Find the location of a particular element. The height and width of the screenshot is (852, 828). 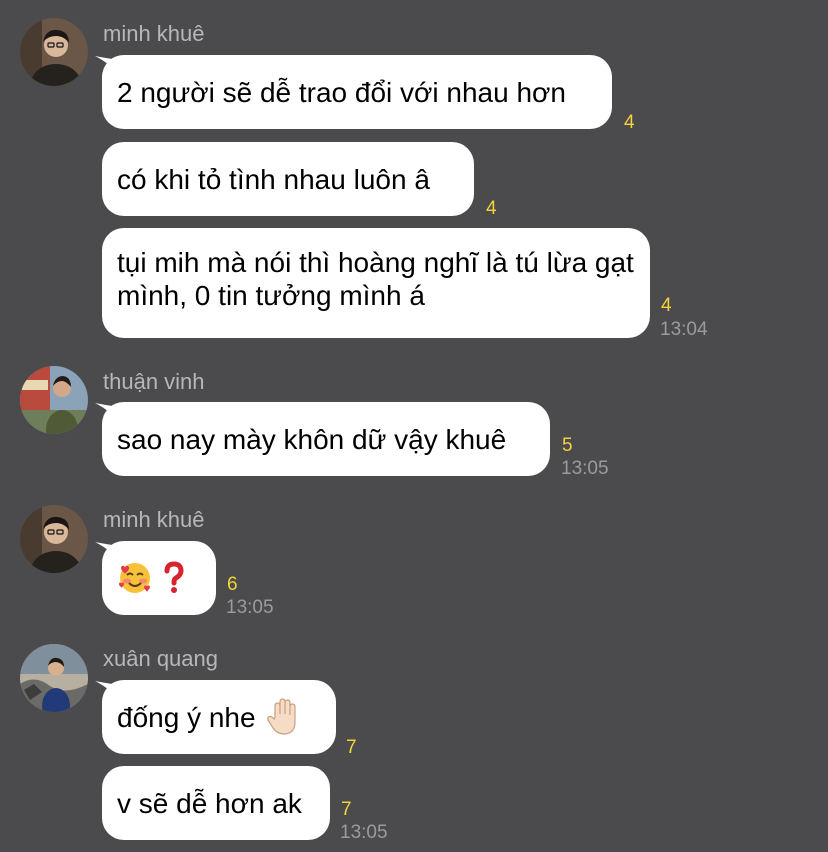

message-bubble: đống ý nhe is located at coordinates (219, 717).